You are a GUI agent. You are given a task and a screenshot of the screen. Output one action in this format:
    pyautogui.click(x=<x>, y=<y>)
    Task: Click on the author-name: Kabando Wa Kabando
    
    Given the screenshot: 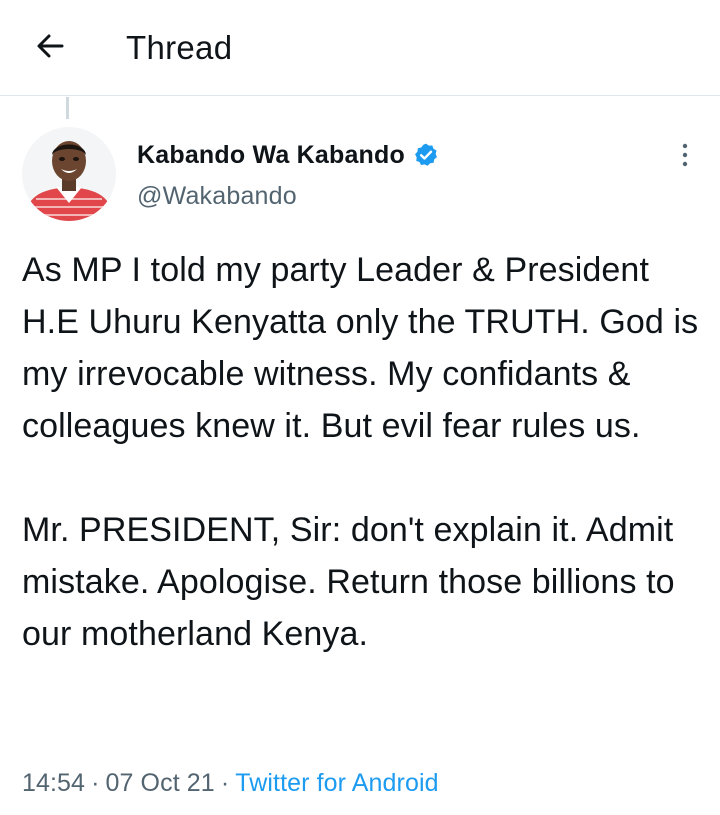 What is the action you would take?
    pyautogui.click(x=271, y=155)
    